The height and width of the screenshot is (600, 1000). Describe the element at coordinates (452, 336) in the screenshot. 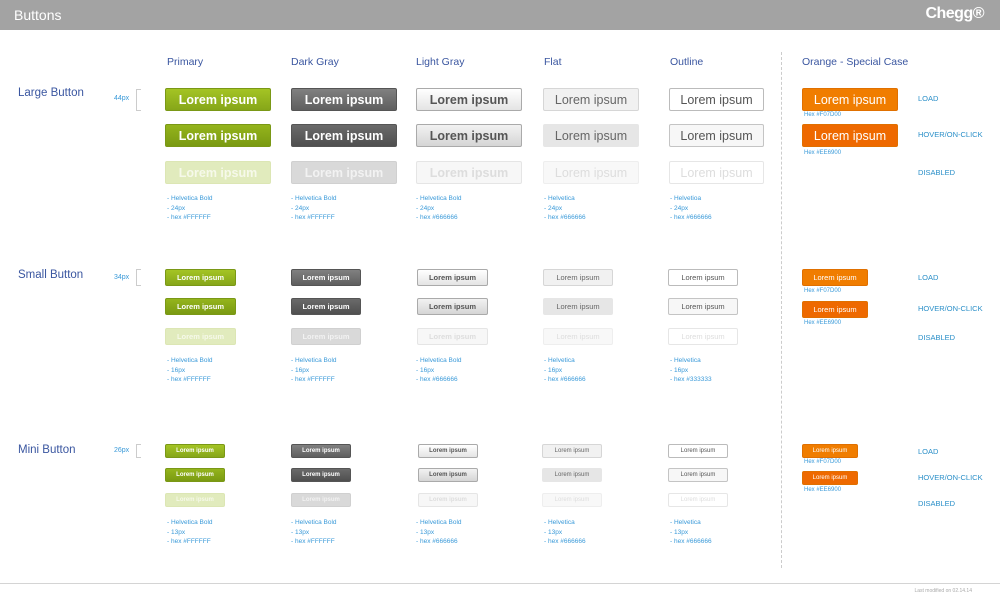

I see `small-light-disabled-button: Lorem ipsum` at that location.